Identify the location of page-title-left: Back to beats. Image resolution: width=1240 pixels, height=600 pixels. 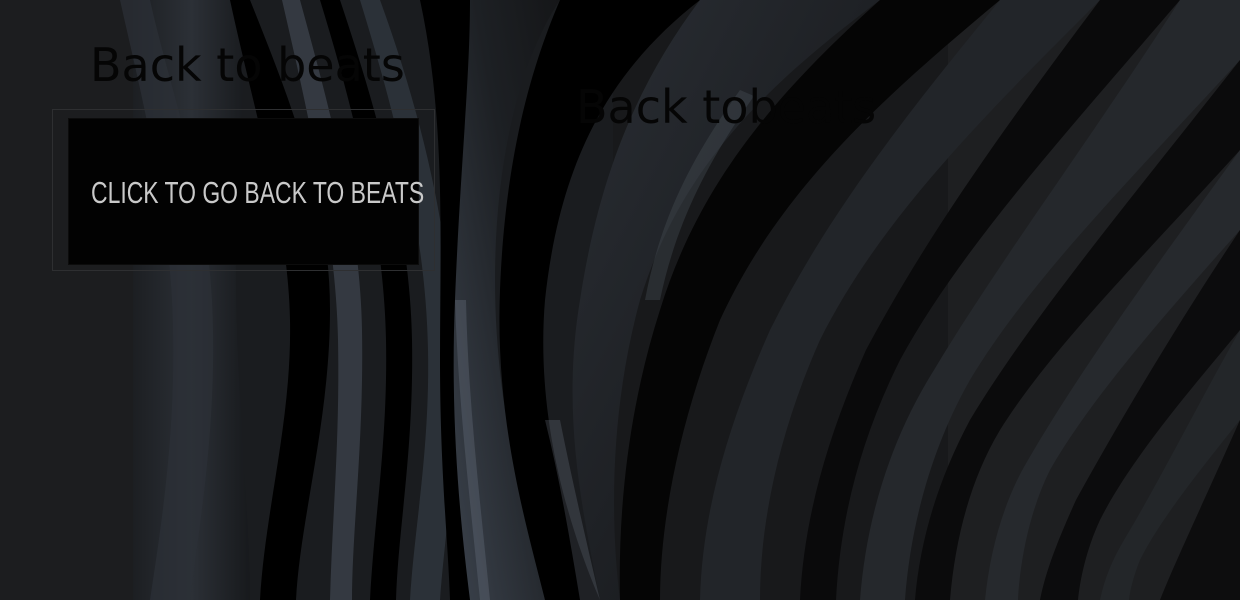
(247, 65).